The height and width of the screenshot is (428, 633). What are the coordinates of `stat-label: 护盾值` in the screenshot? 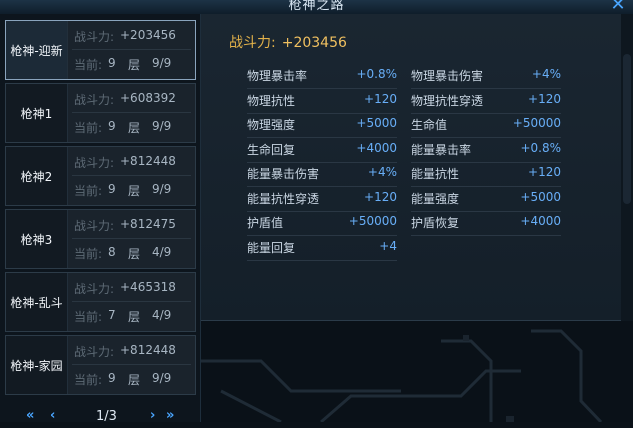 It's located at (265, 223).